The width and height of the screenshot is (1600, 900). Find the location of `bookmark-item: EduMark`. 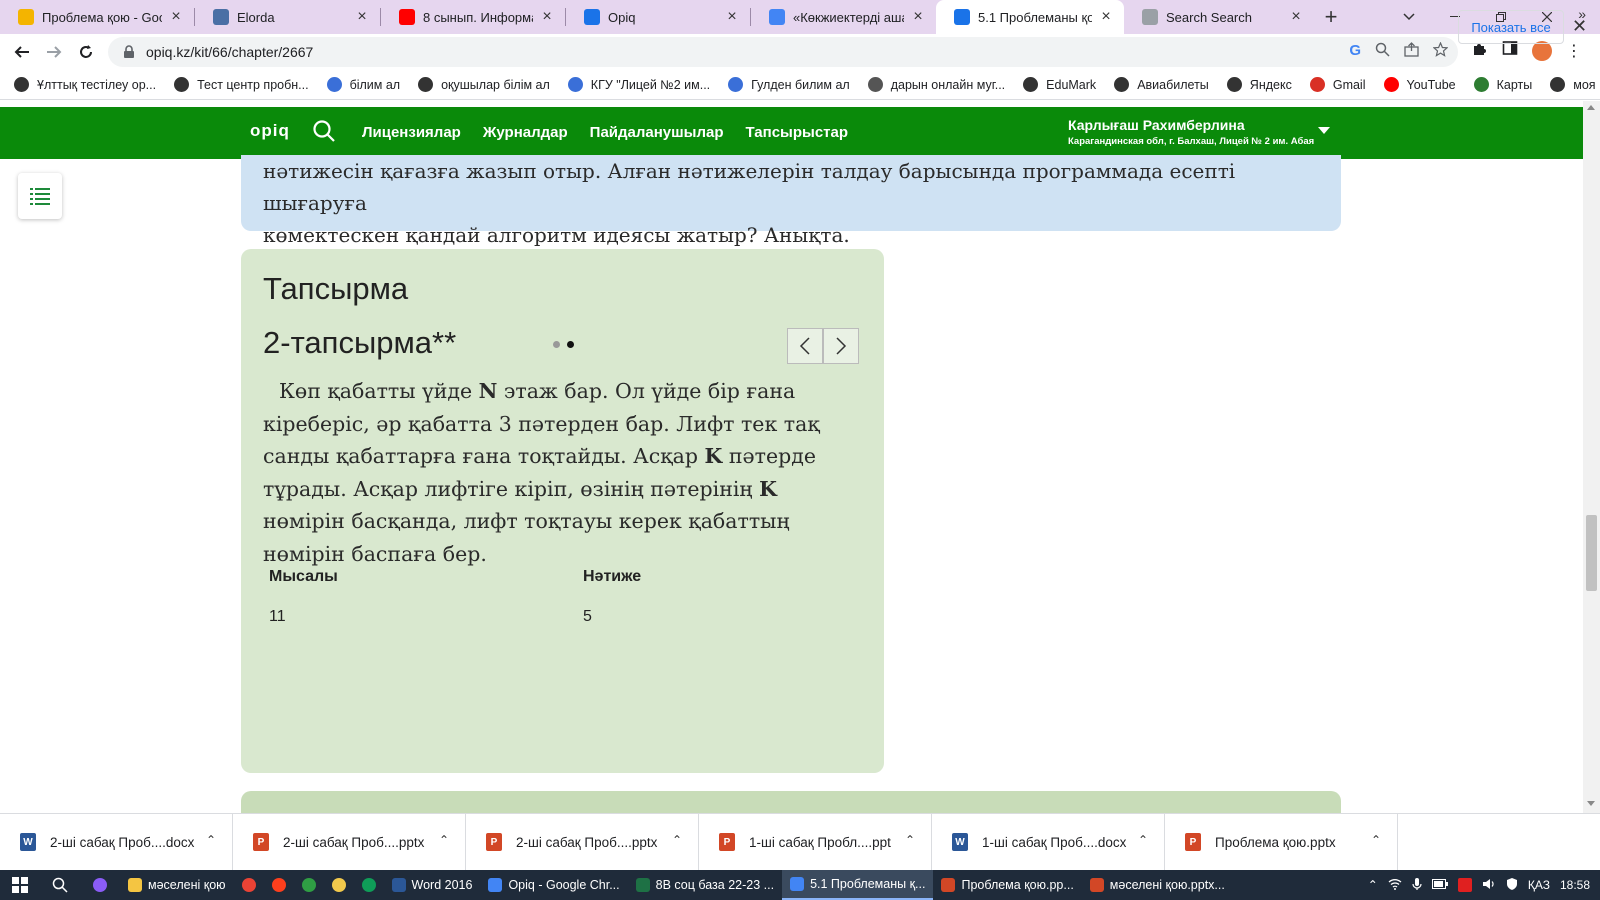

bookmark-item: EduMark is located at coordinates (1059, 84).